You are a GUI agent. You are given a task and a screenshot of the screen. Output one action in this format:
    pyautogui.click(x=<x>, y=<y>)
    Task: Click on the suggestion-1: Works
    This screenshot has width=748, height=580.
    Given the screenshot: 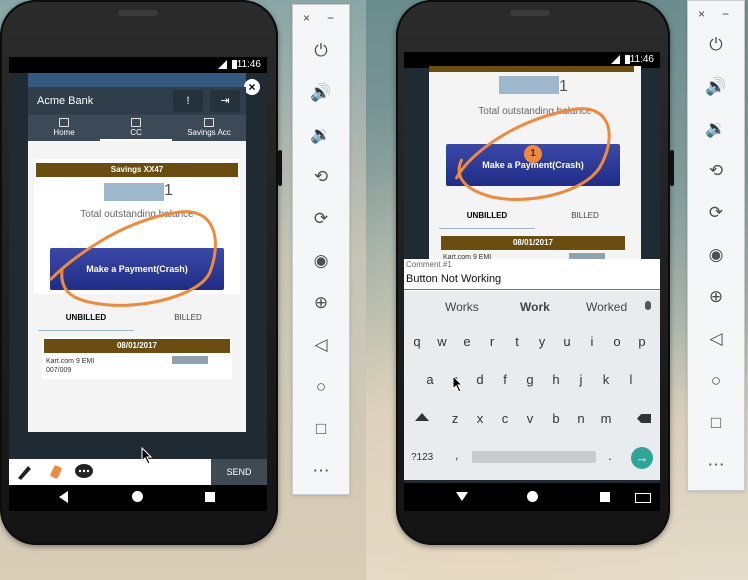 What is the action you would take?
    pyautogui.click(x=462, y=307)
    